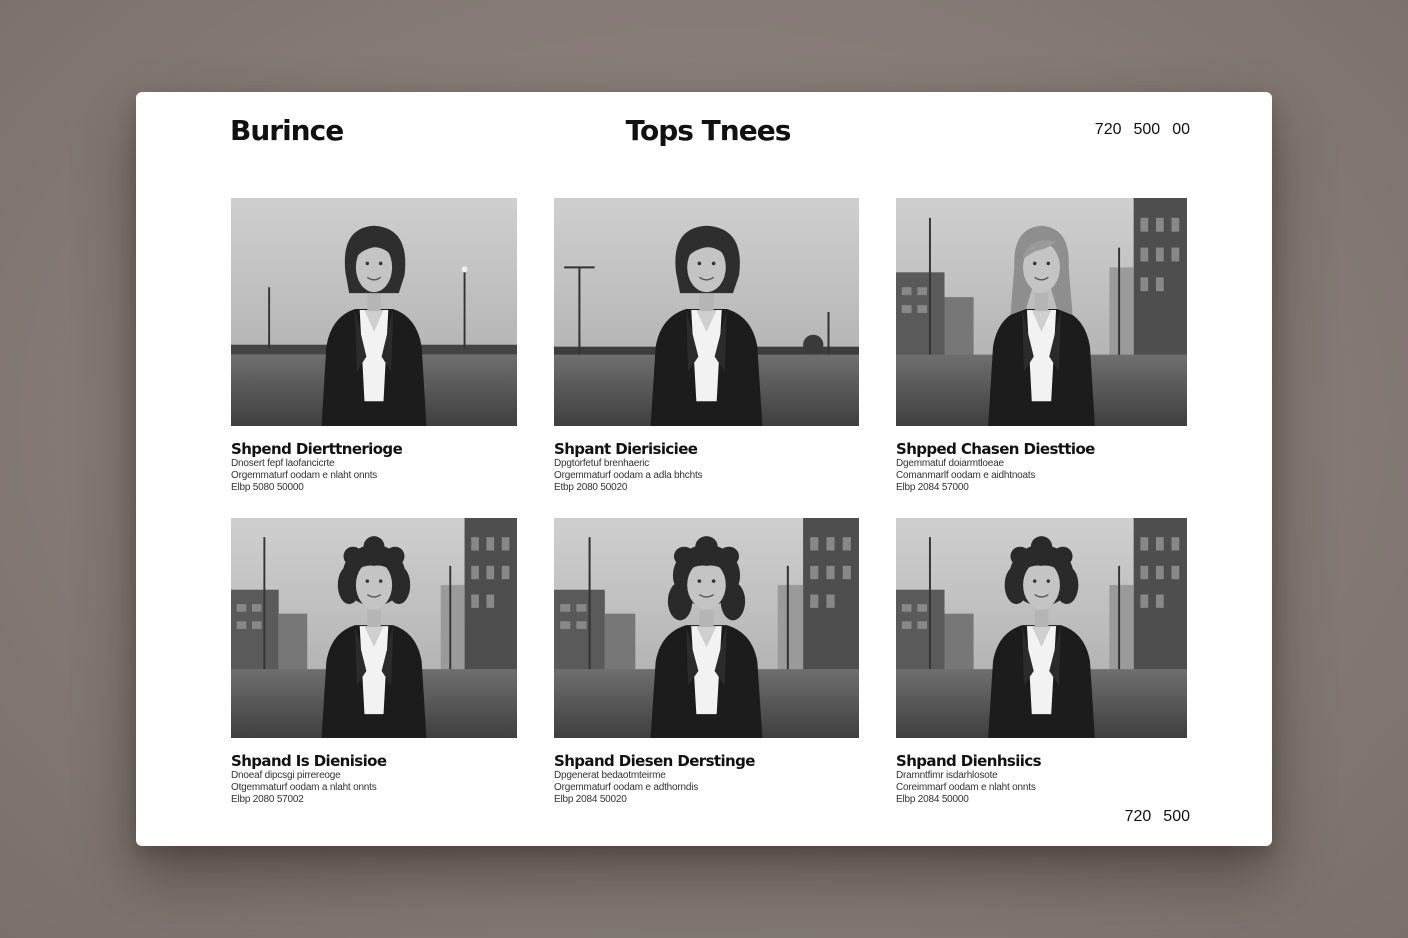 The width and height of the screenshot is (1408, 938). What do you see at coordinates (1176, 816) in the screenshot?
I see `footer-stat: 500` at bounding box center [1176, 816].